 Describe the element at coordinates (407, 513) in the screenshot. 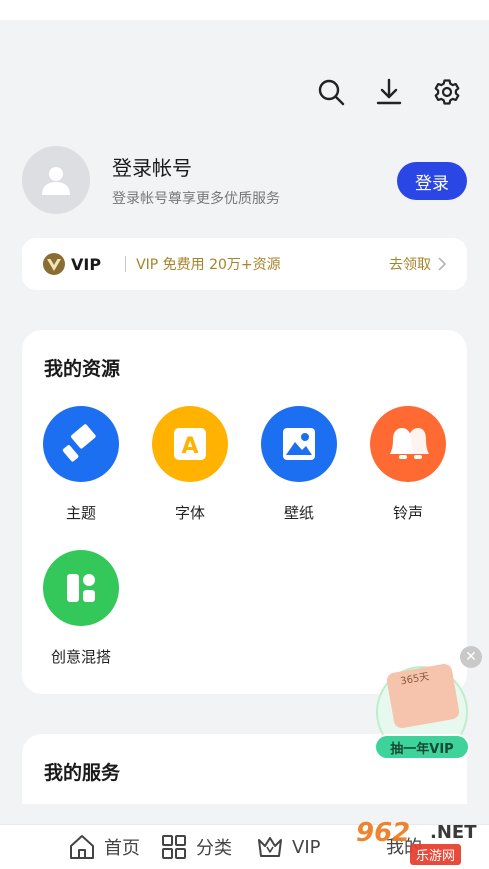

I see `resource-label: 铃声` at that location.